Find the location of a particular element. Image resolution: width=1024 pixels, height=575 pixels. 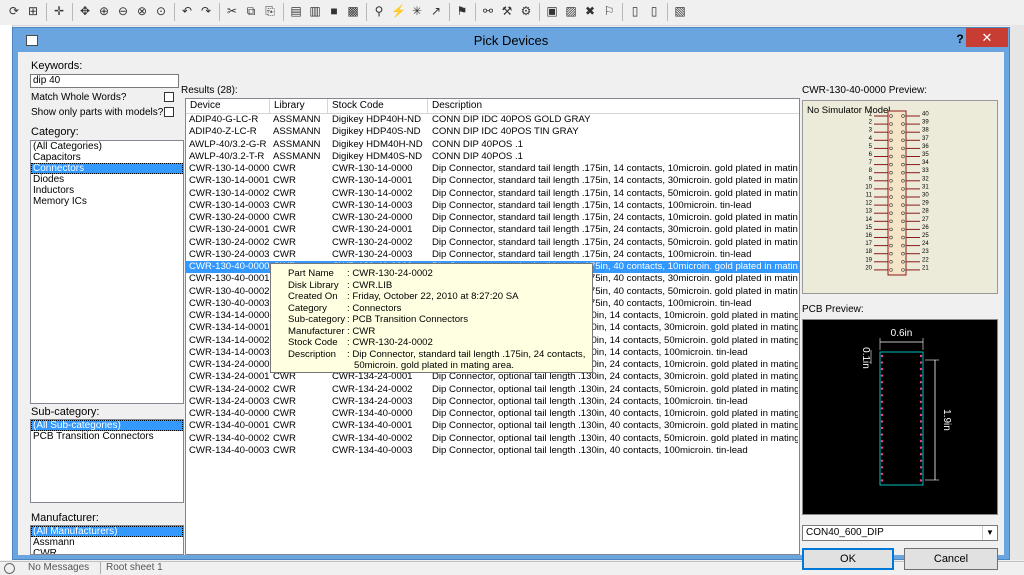

toolbar-tool-icon: ↗ is located at coordinates (436, 11).